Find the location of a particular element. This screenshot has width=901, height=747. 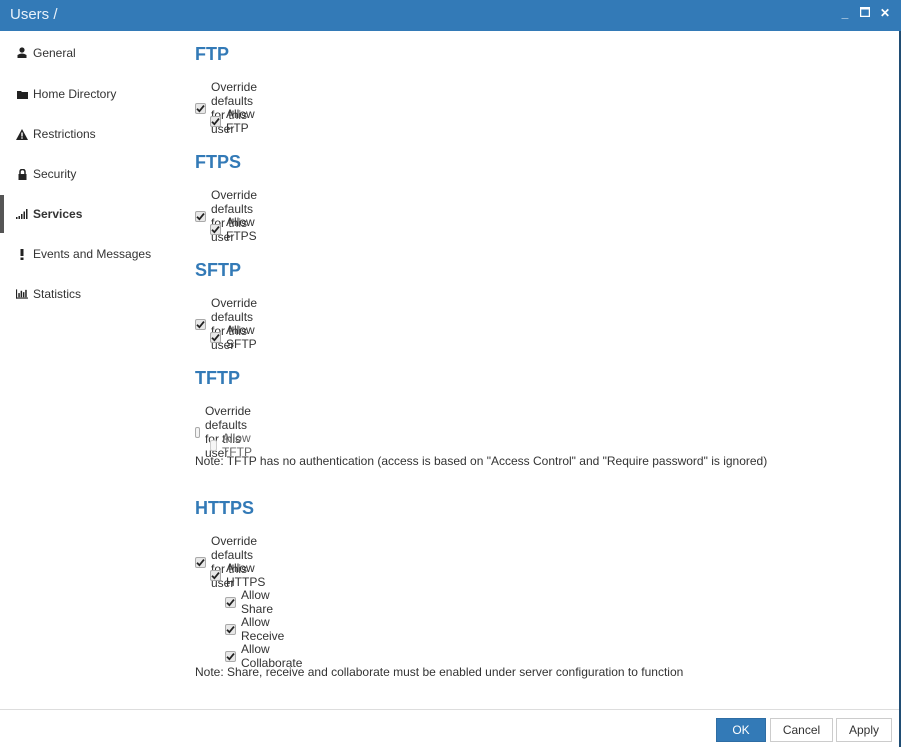

section-title-ftps: FTPS is located at coordinates (218, 162).